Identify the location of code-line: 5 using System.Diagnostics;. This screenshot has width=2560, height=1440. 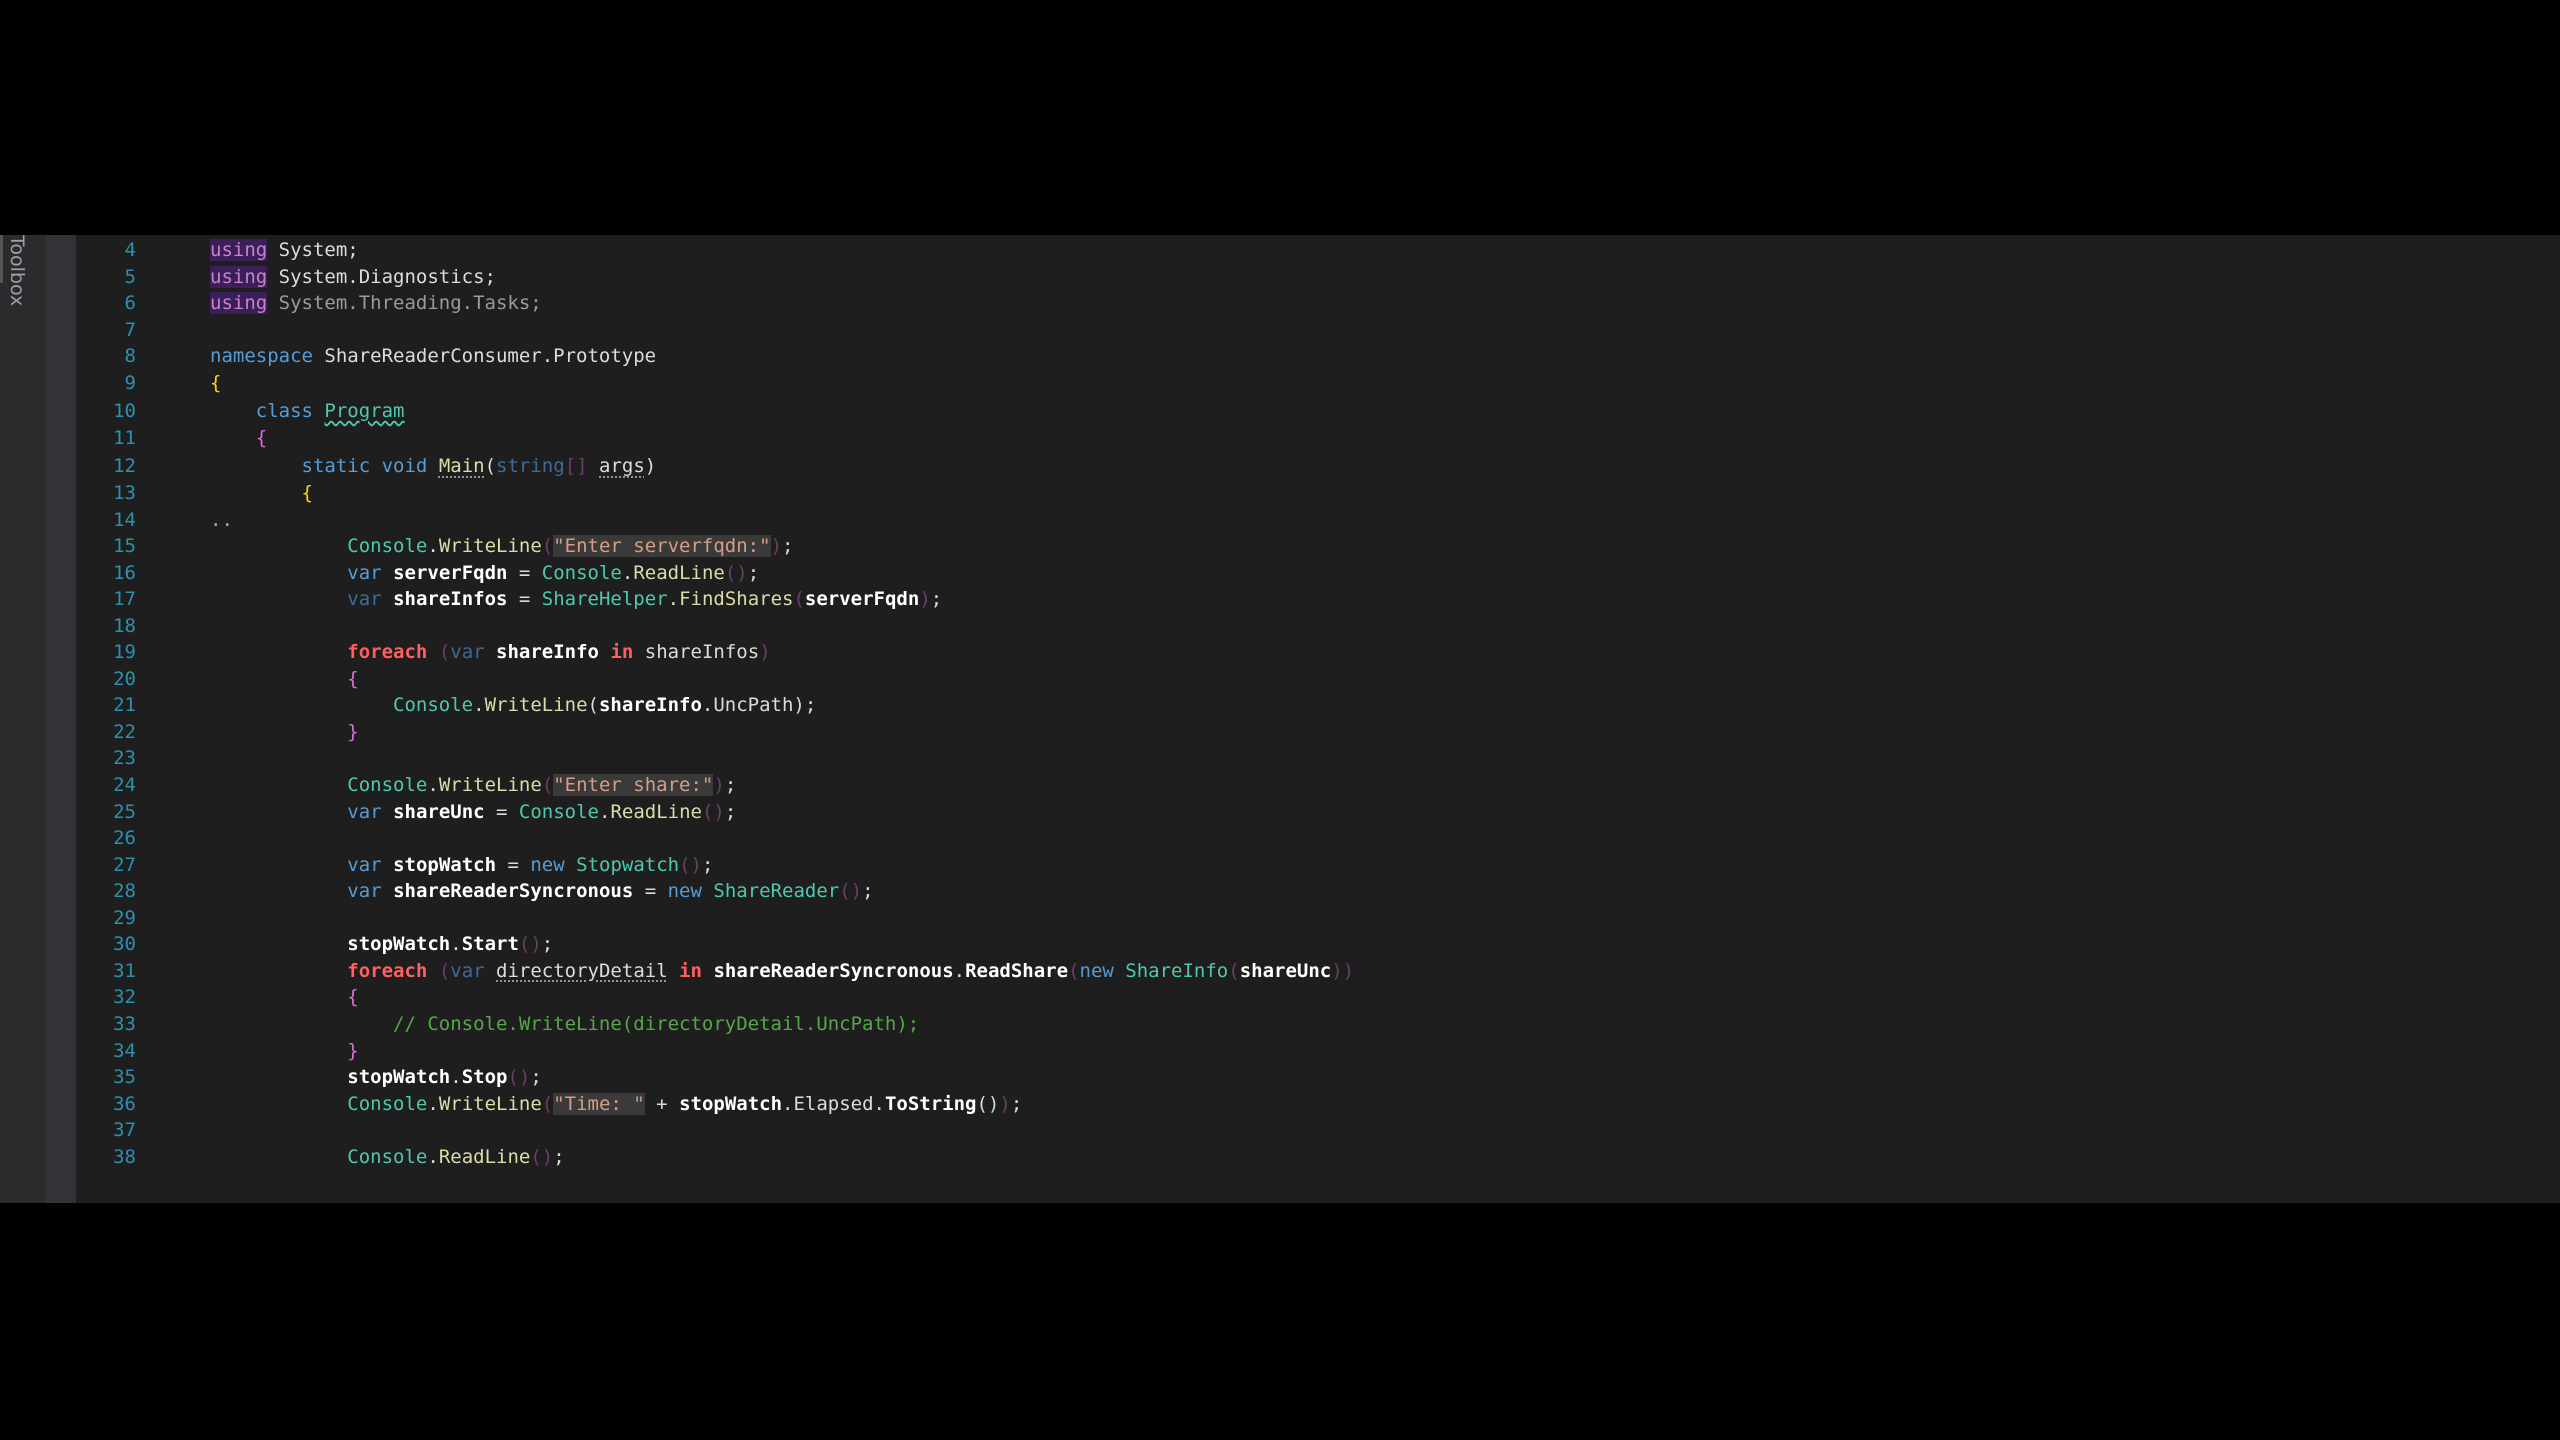
(1318, 277).